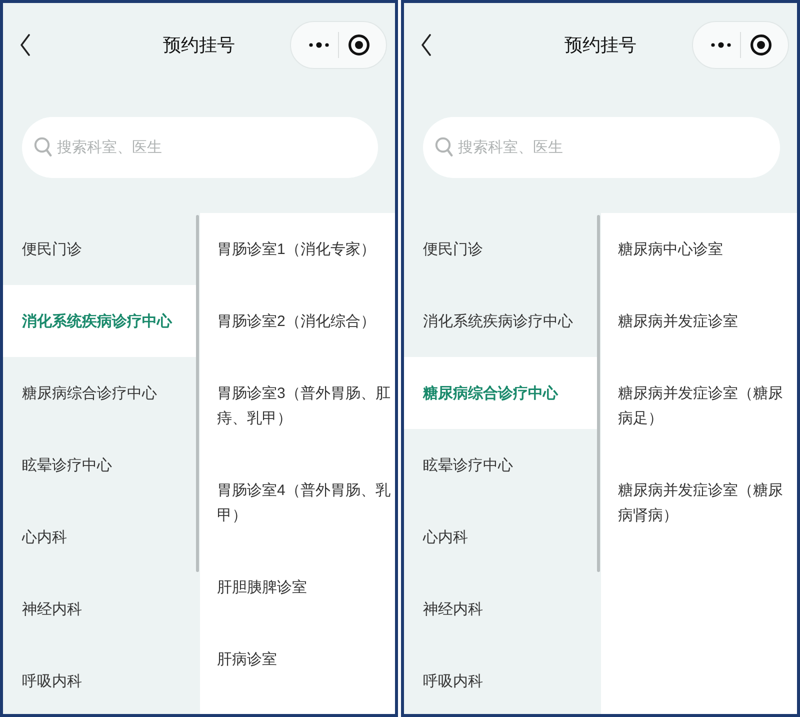  I want to click on clinic-item: 糖尿病并发症诊室（糖尿病肾病）, so click(699, 502).